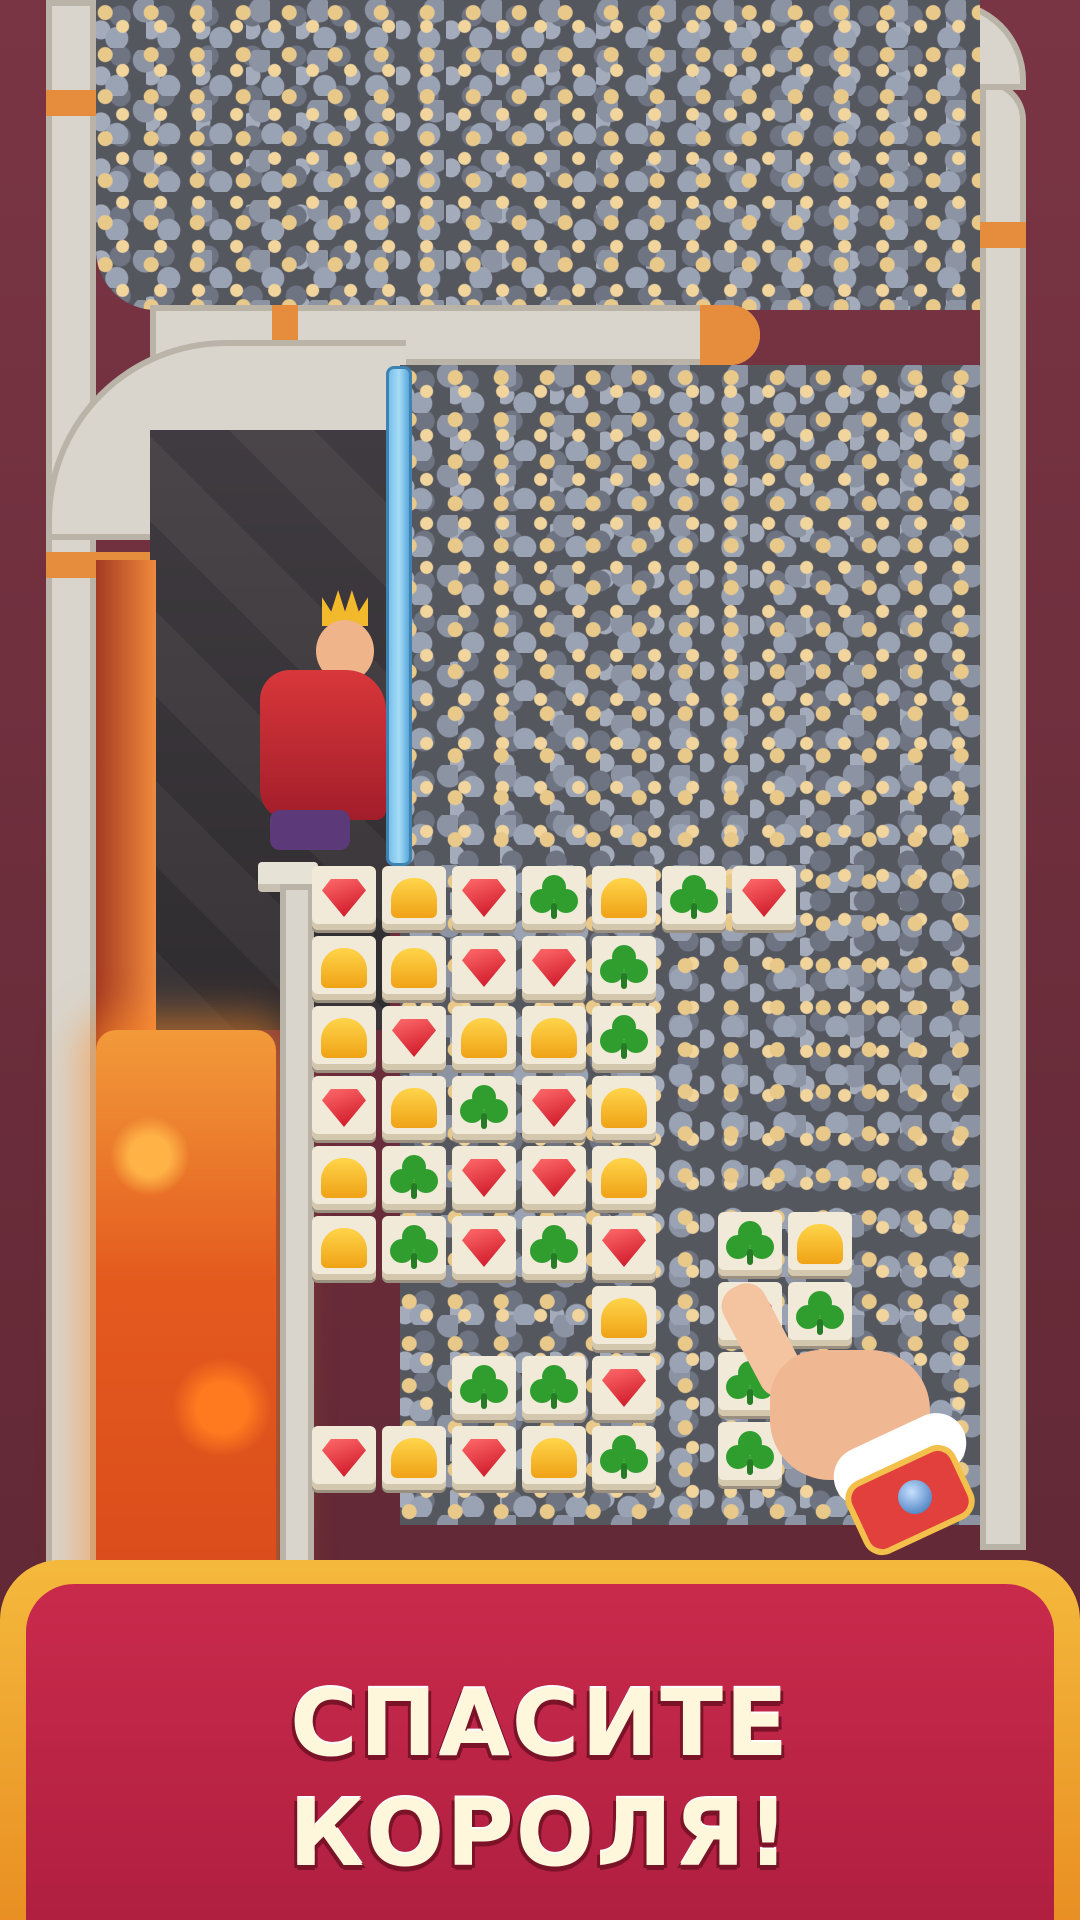 The image size is (1080, 1920). I want to click on top-gravel-chamber, so click(538, 155).